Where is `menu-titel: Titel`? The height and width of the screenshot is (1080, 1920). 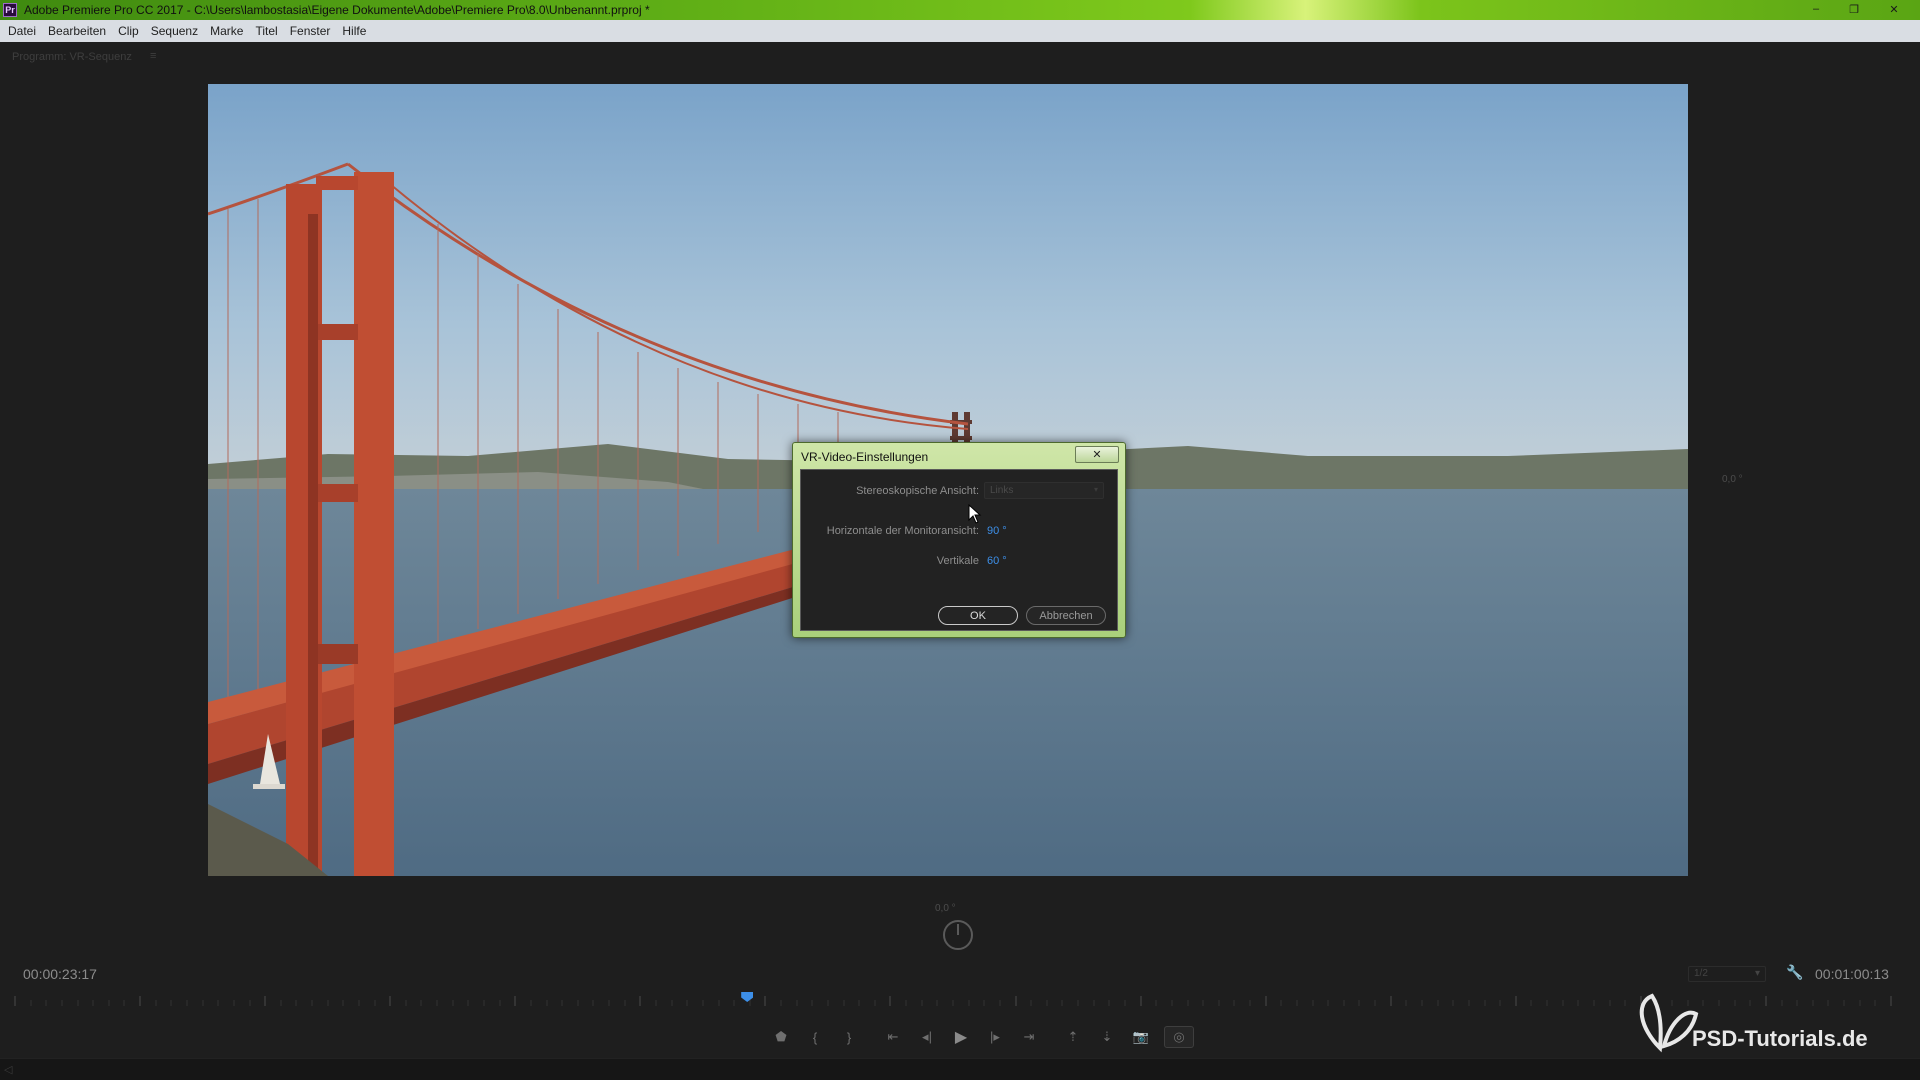 menu-titel: Titel is located at coordinates (266, 31).